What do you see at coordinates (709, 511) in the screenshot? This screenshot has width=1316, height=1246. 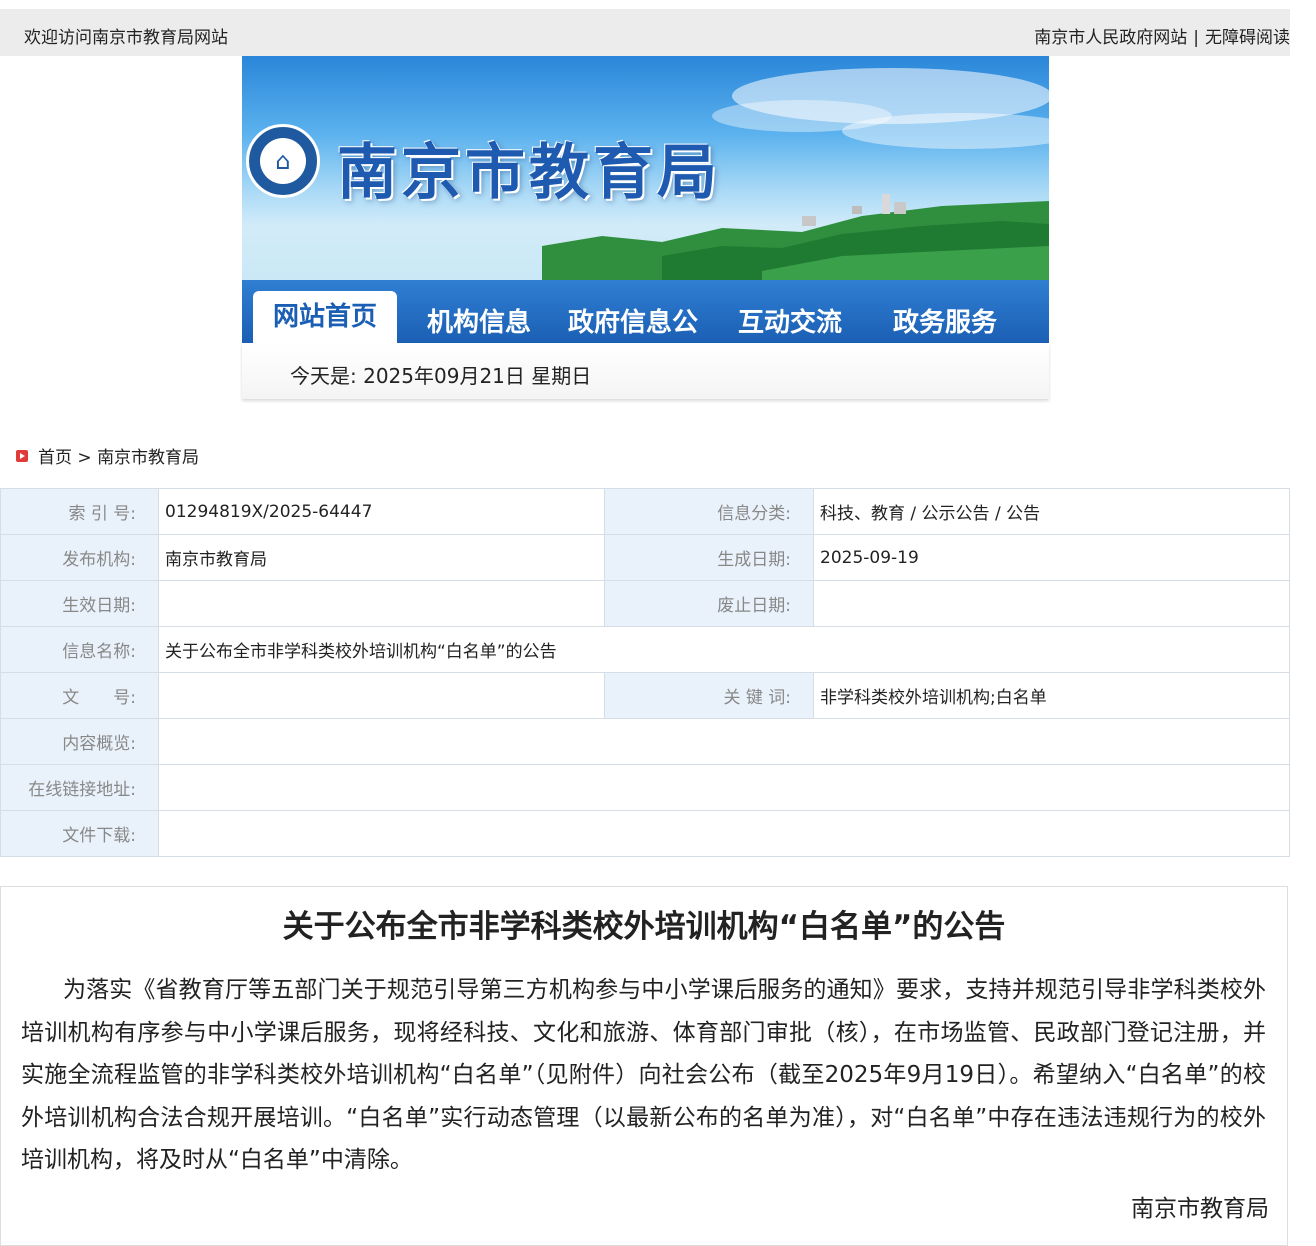 I see `category-label: 信息分类:` at bounding box center [709, 511].